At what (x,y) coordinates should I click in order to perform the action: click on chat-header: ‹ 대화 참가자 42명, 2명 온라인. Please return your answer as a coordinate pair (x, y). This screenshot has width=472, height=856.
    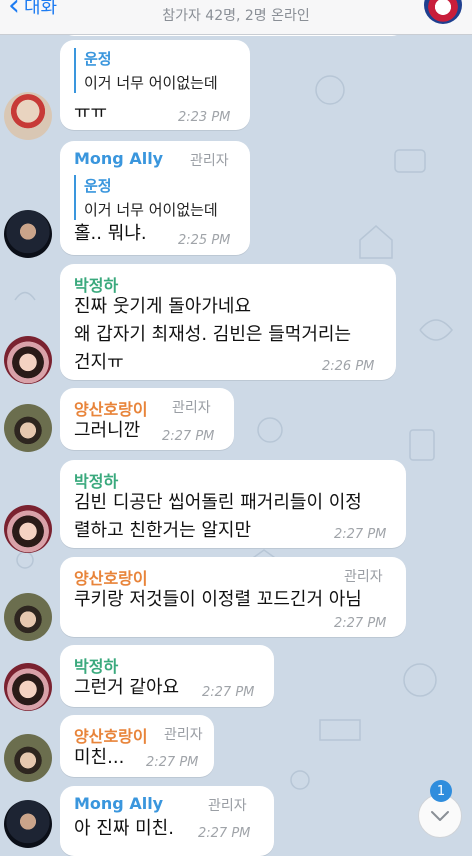
    Looking at the image, I should click on (236, 17).